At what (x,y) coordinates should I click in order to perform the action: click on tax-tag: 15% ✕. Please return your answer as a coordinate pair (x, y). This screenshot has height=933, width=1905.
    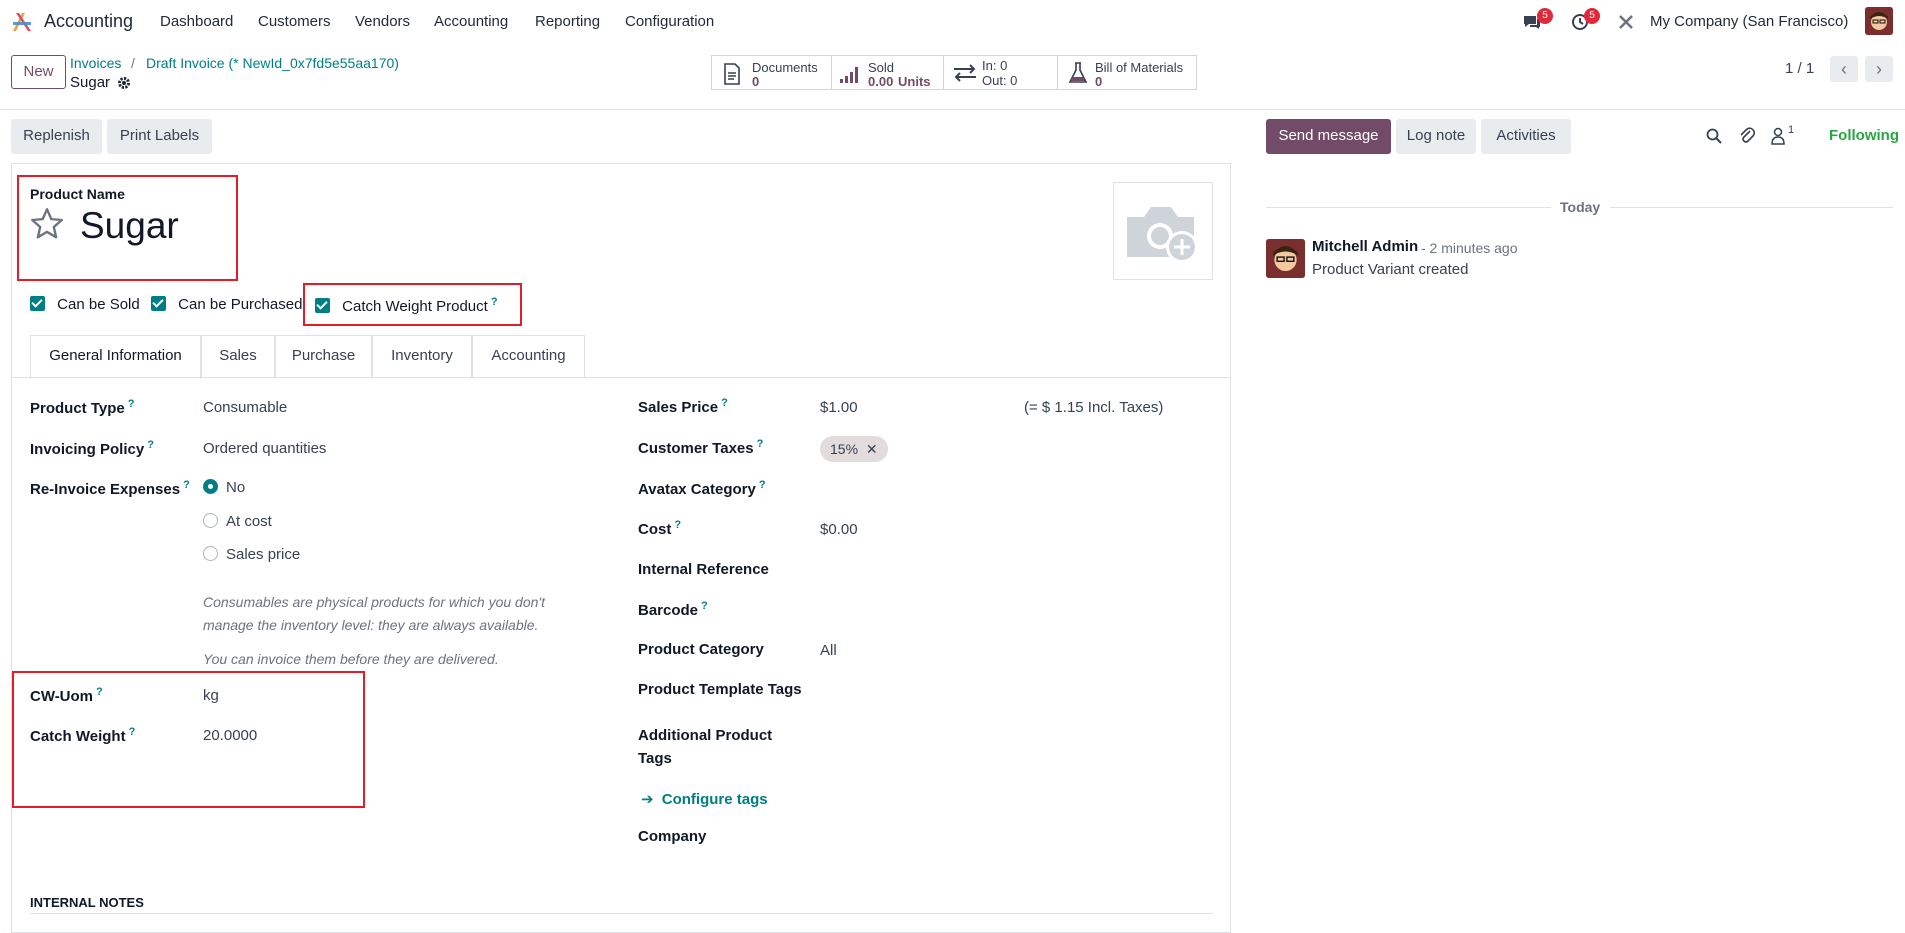
    Looking at the image, I should click on (854, 449).